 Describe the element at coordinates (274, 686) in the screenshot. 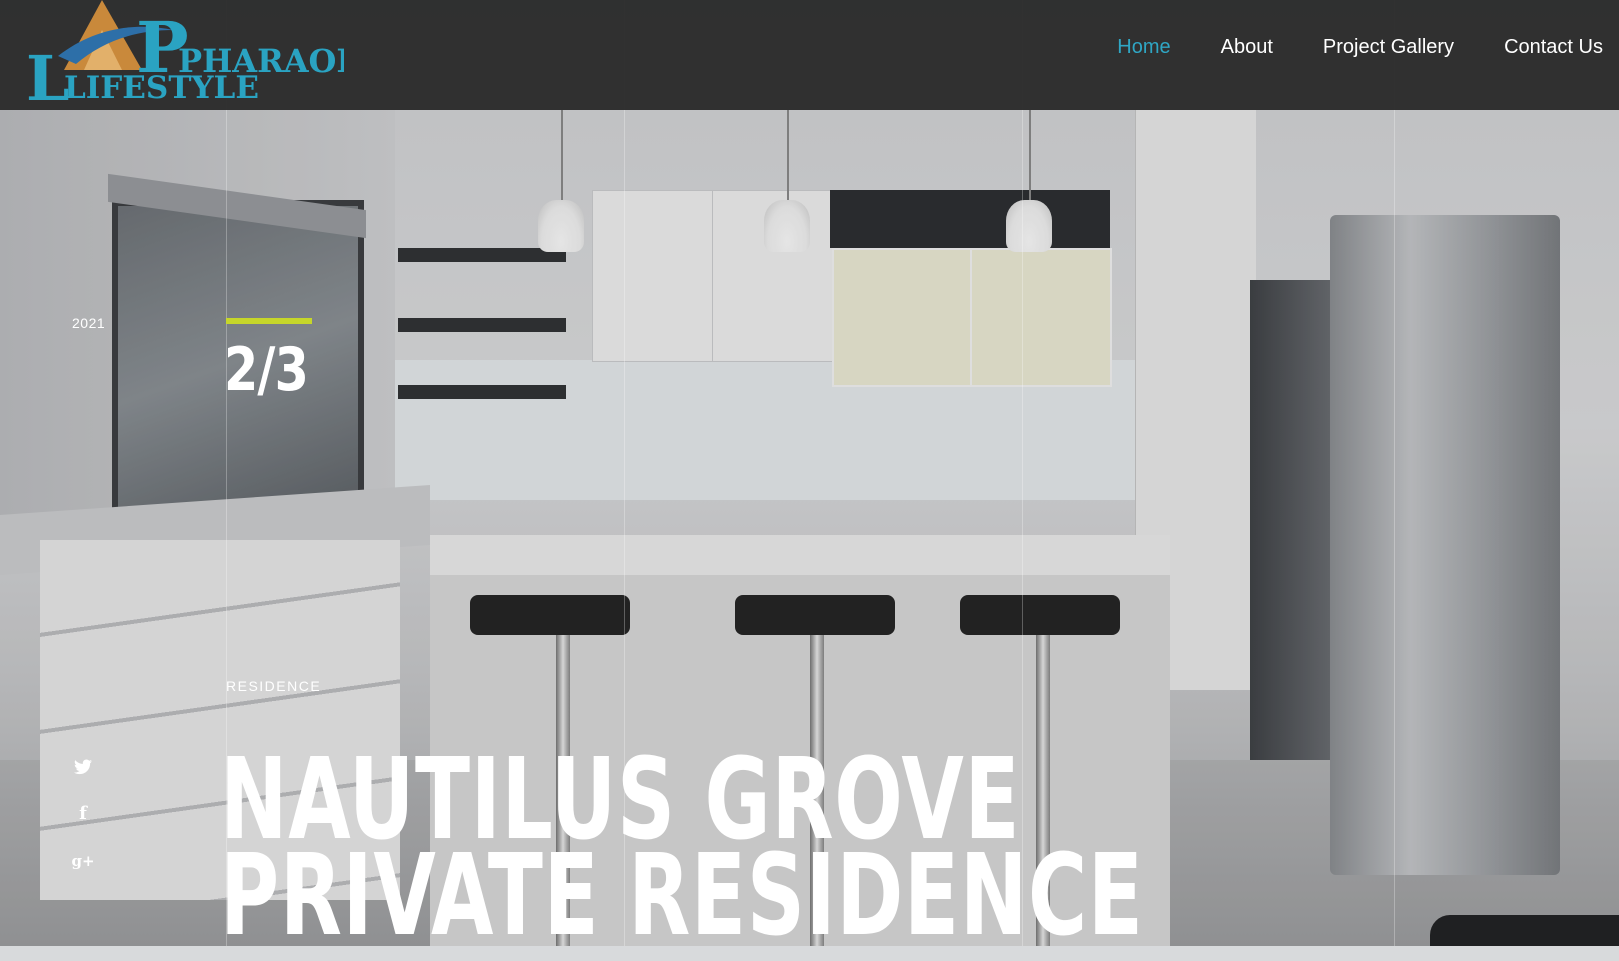

I see `slide-category: RESIDENCE` at that location.